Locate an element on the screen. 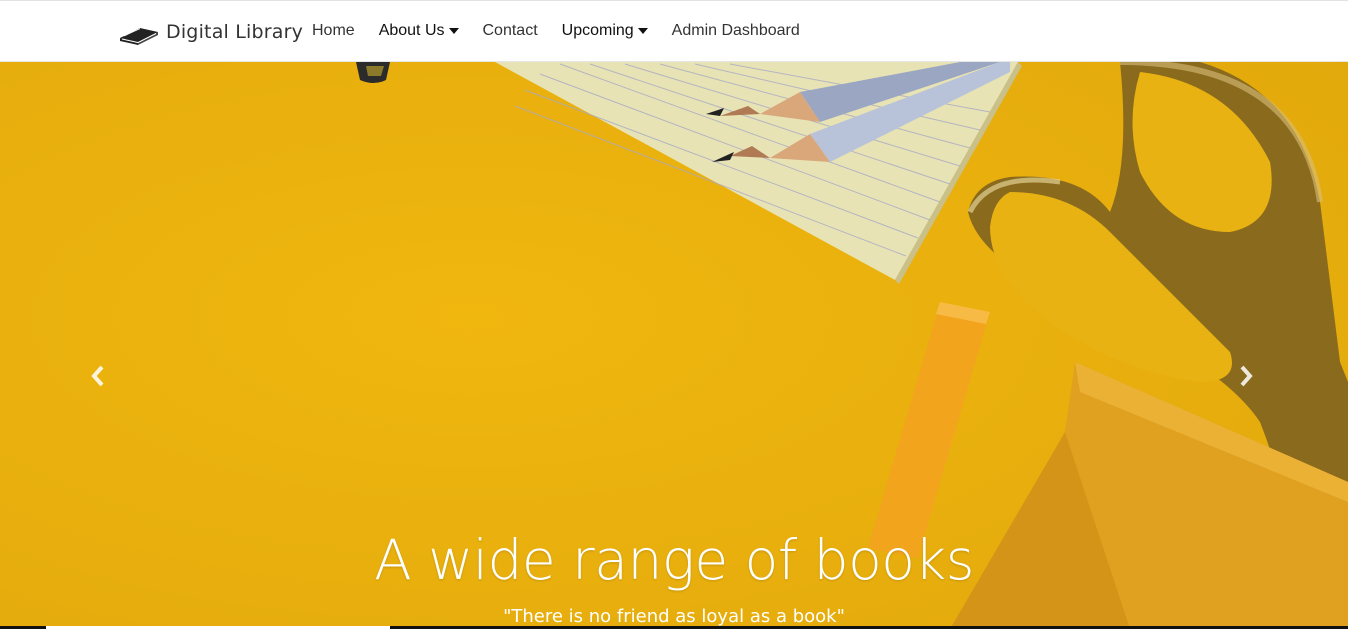  nav-upcoming-dropdown: Upcoming is located at coordinates (605, 31).